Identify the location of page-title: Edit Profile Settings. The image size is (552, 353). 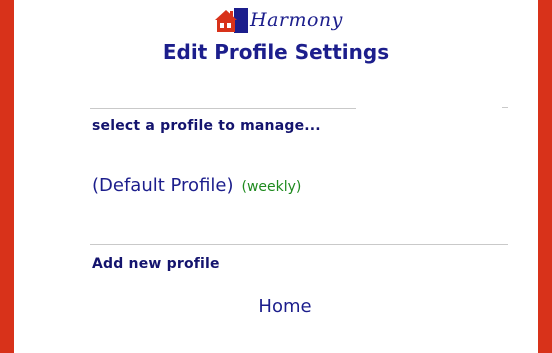
(276, 52).